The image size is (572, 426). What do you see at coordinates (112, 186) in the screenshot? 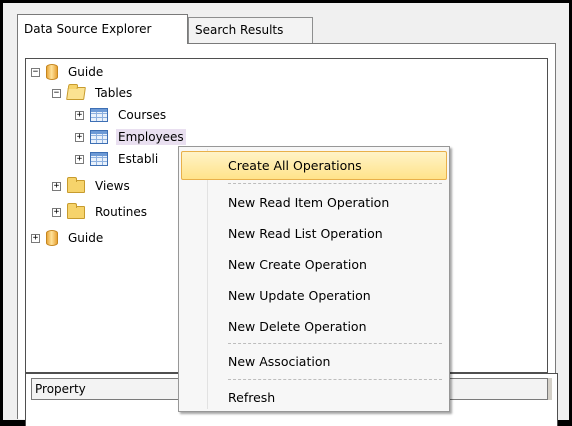
I see `tree-node-label: Views` at bounding box center [112, 186].